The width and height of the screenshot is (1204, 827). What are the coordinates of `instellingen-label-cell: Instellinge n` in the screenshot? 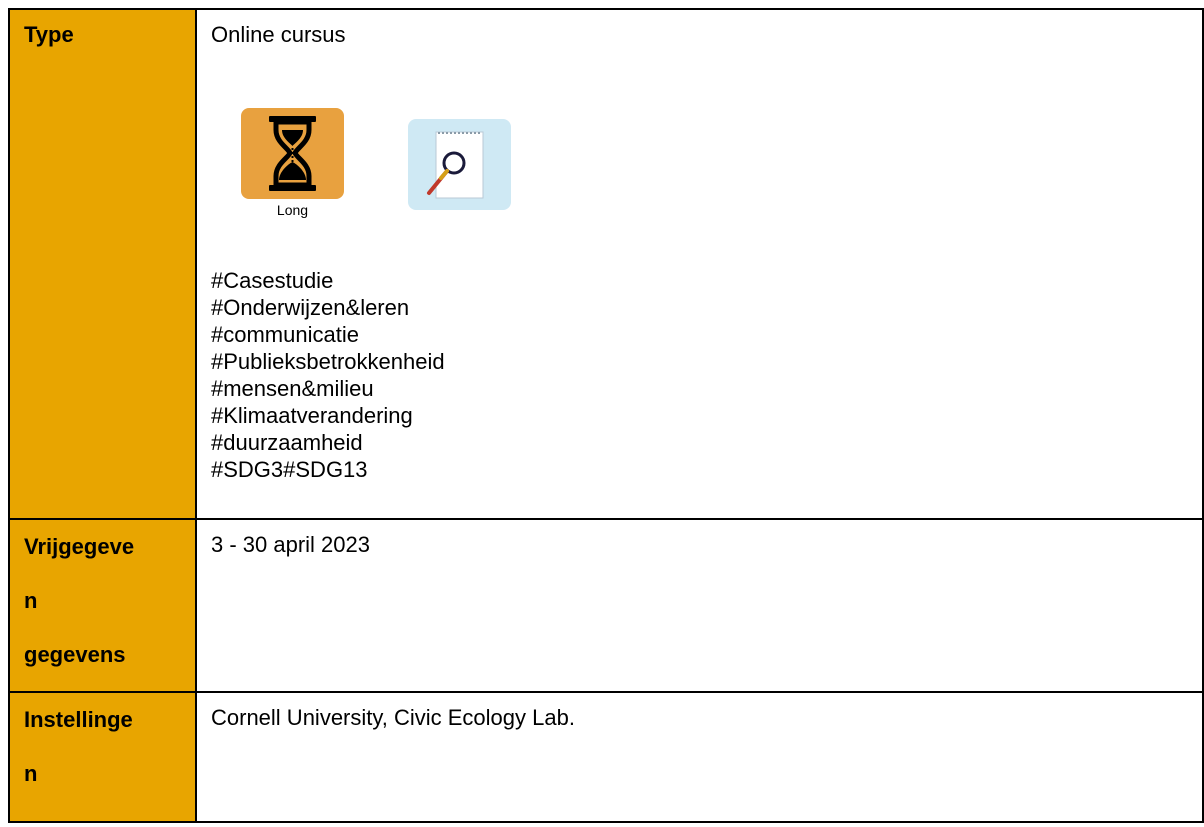 It's located at (102, 757).